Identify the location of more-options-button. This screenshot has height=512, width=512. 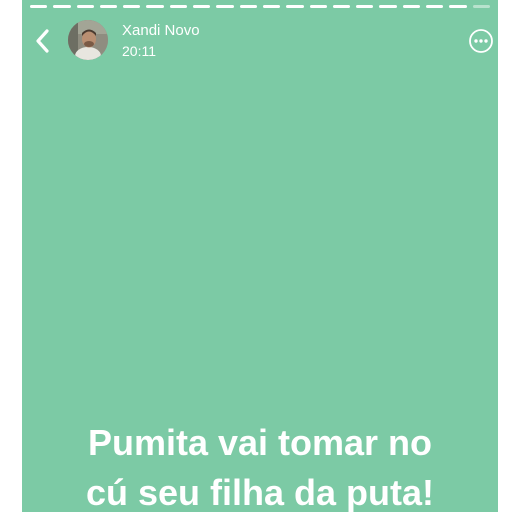
(481, 41).